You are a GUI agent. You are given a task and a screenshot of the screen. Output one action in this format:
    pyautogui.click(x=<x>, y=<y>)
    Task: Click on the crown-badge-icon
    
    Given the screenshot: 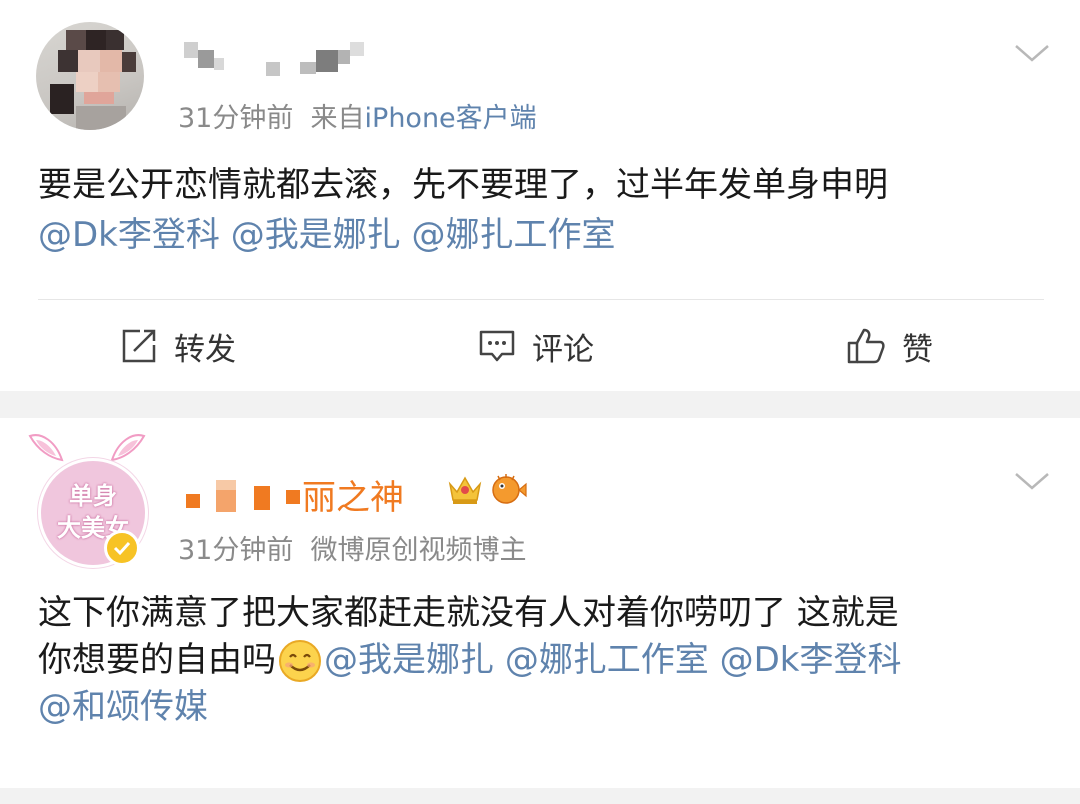 What is the action you would take?
    pyautogui.click(x=465, y=490)
    